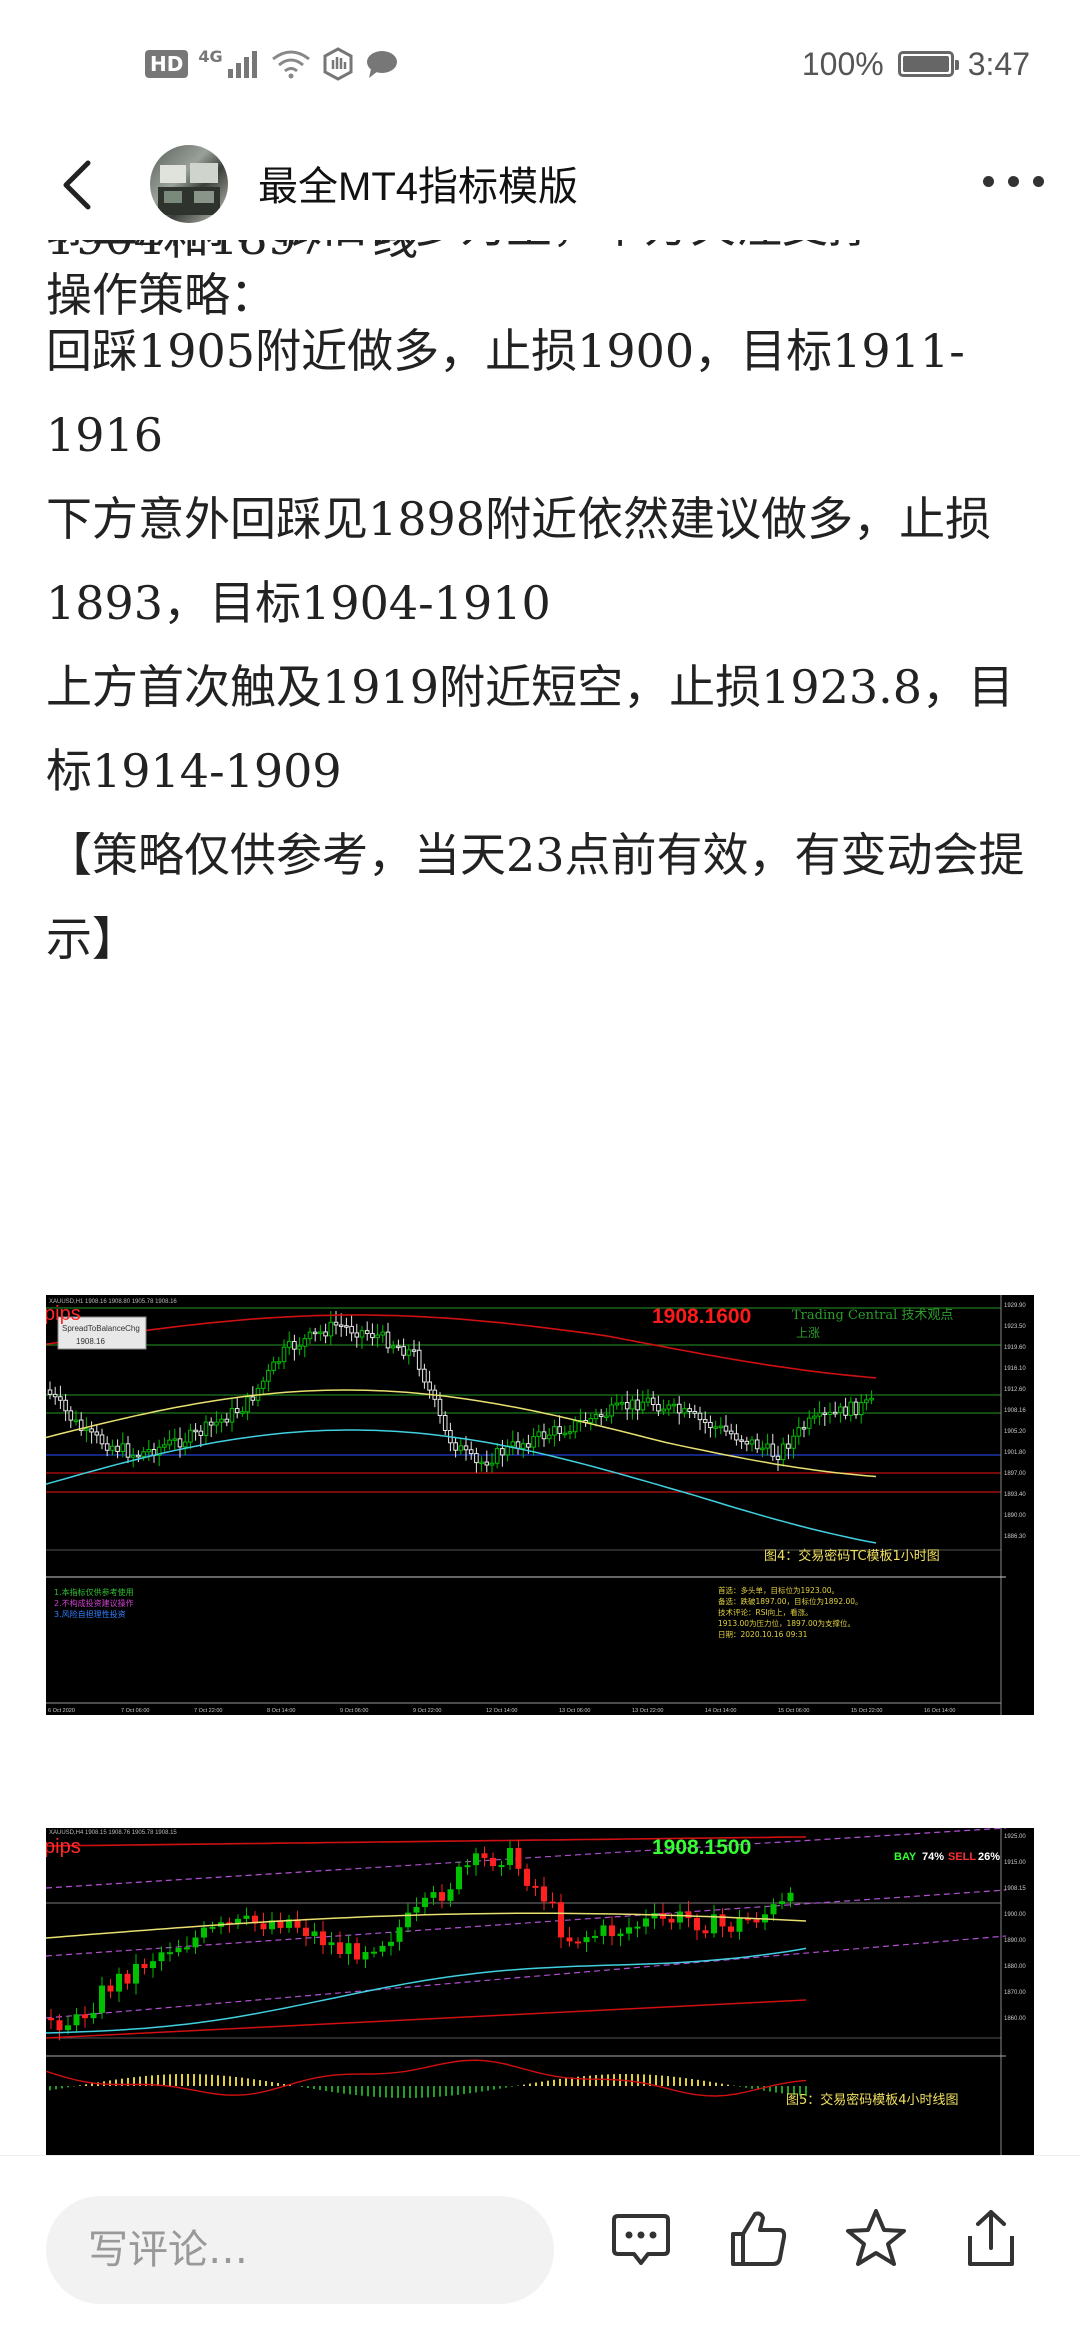  What do you see at coordinates (940, 1711) in the screenshot?
I see `axis-time-label: 16 Oct 14:00` at bounding box center [940, 1711].